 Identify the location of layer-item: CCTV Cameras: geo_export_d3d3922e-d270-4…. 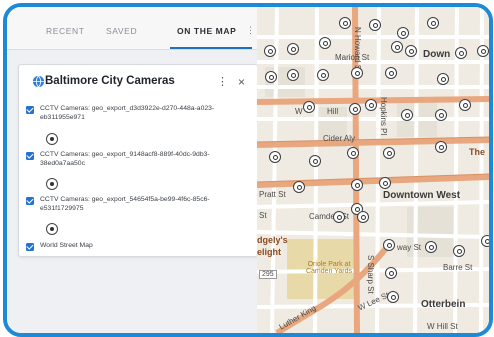
(138, 114).